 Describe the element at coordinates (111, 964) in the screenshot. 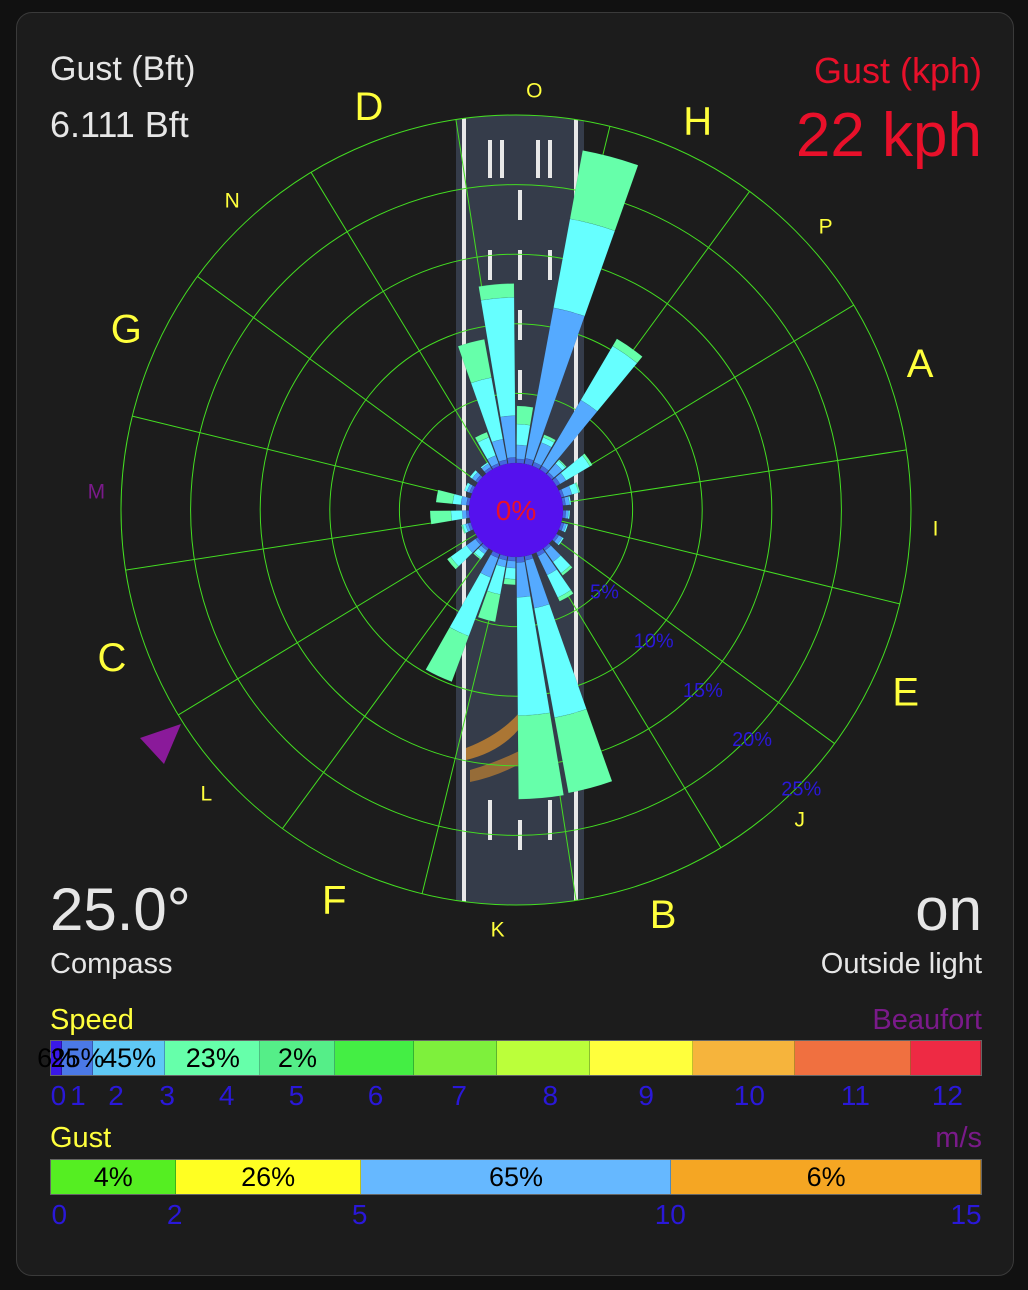

I see `compass-label: Compass` at that location.